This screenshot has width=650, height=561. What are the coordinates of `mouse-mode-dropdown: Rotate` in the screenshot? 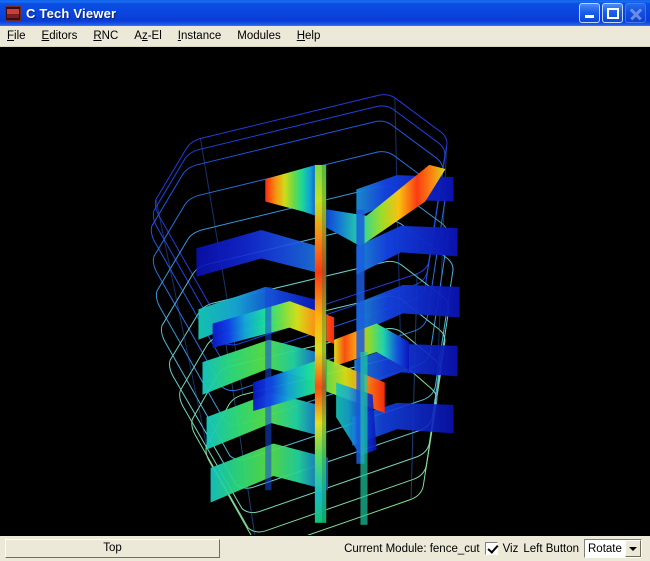 It's located at (613, 548).